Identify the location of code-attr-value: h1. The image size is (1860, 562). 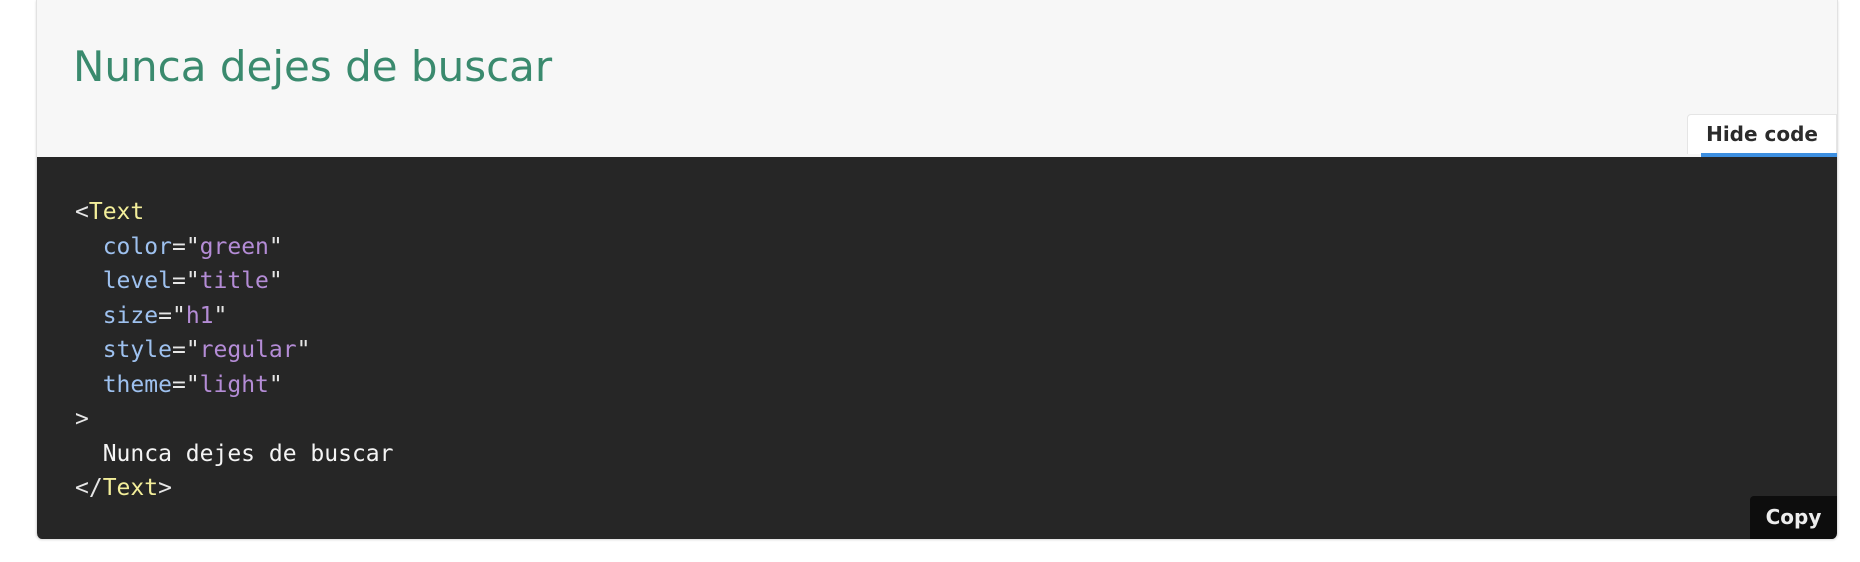
(199, 315).